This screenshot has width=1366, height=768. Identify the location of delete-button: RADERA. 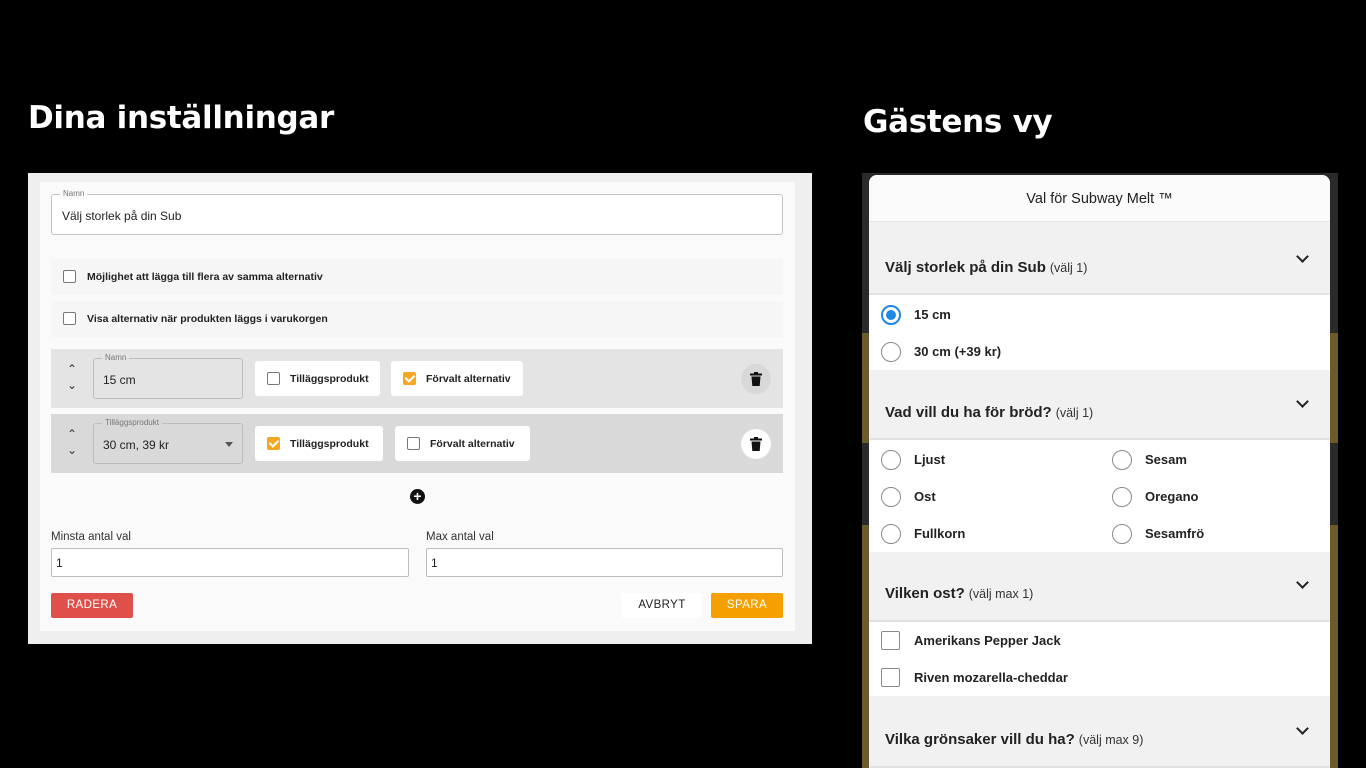
(92, 605).